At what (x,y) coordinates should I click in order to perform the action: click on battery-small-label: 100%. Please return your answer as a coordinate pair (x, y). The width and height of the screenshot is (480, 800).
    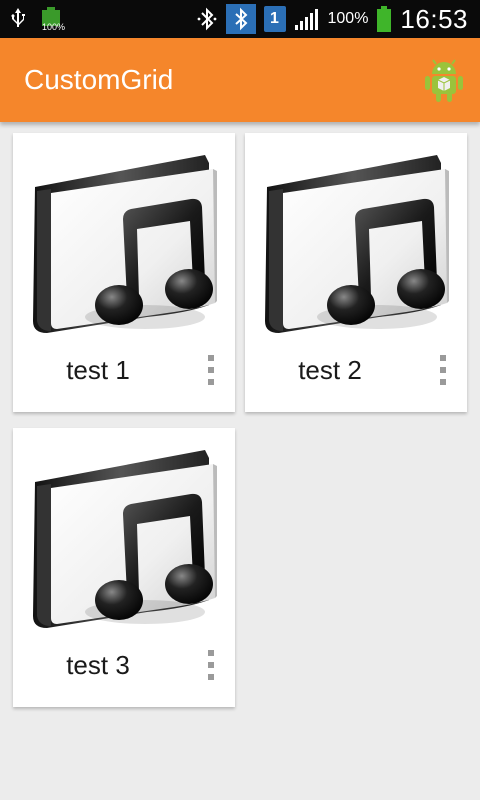
    Looking at the image, I should click on (54, 27).